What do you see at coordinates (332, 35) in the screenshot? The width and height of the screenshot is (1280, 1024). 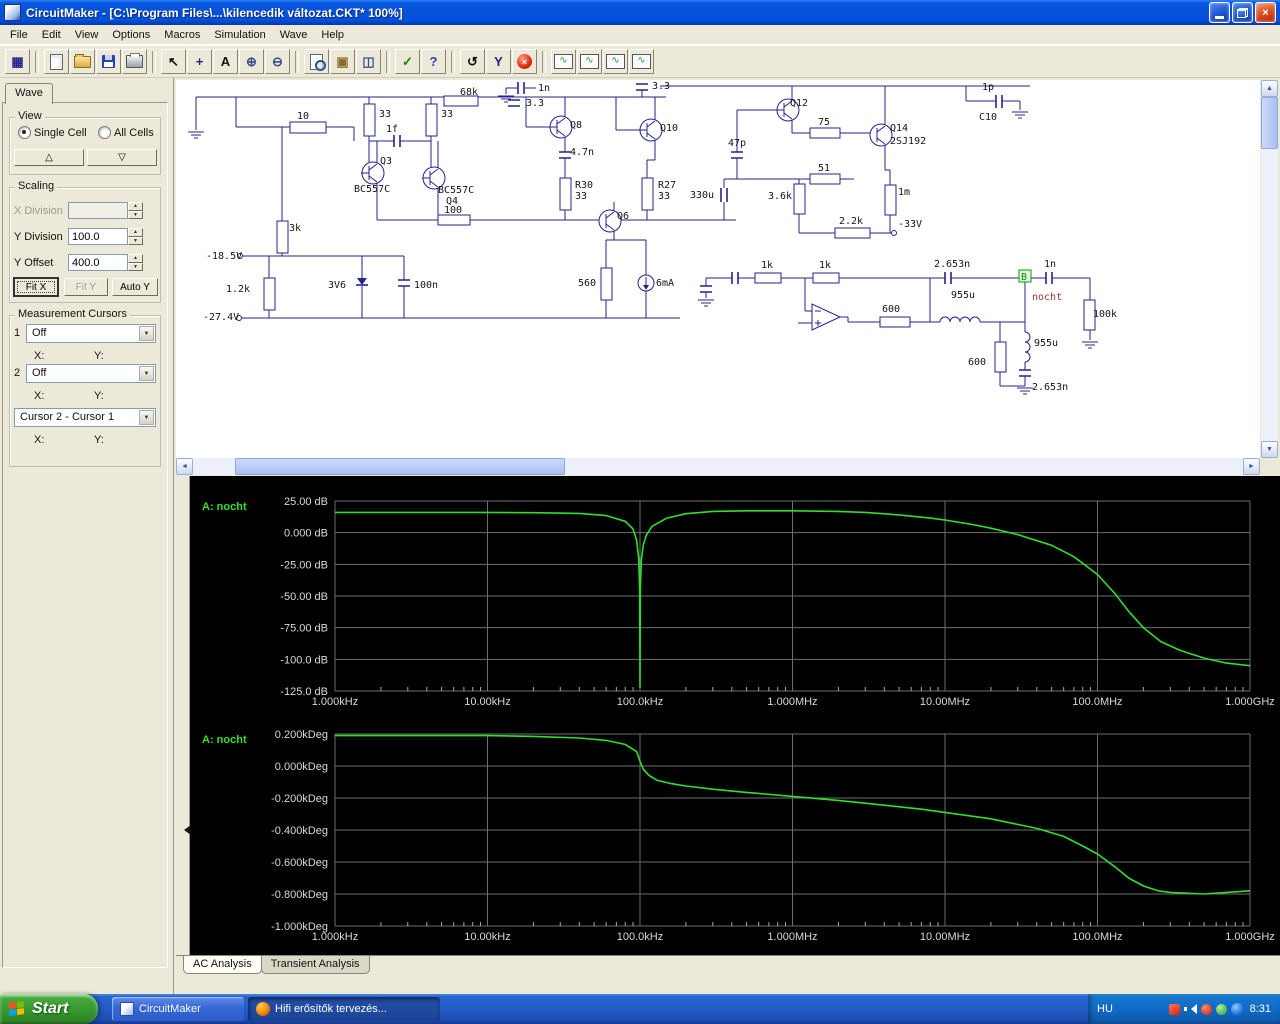 I see `menu-help: Help` at bounding box center [332, 35].